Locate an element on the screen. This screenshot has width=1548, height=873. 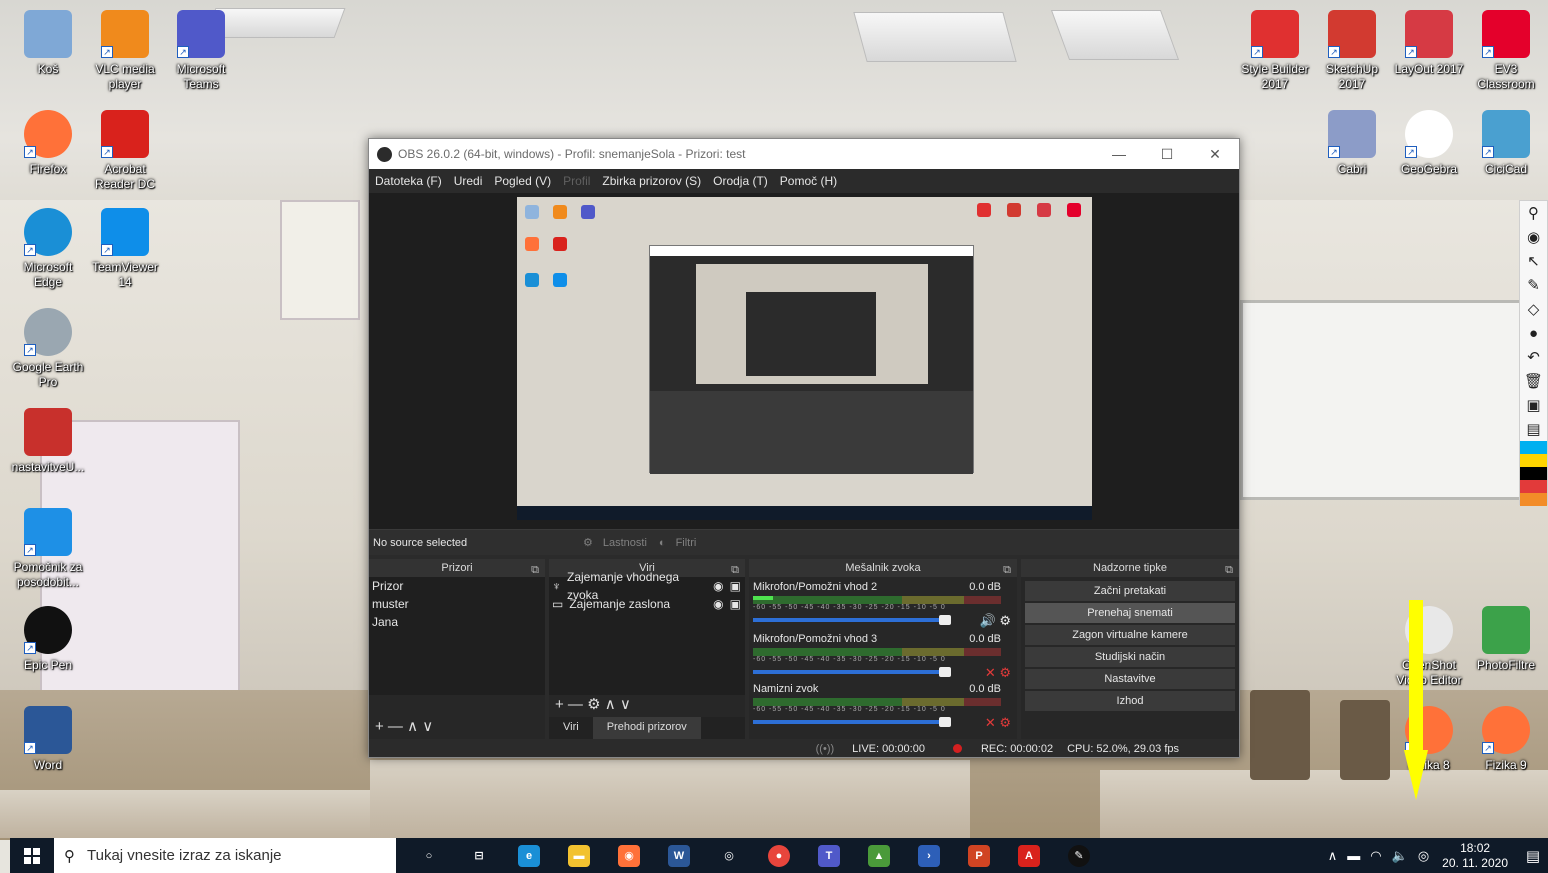
undo-icon: ↶ is located at coordinates (1533, 357).